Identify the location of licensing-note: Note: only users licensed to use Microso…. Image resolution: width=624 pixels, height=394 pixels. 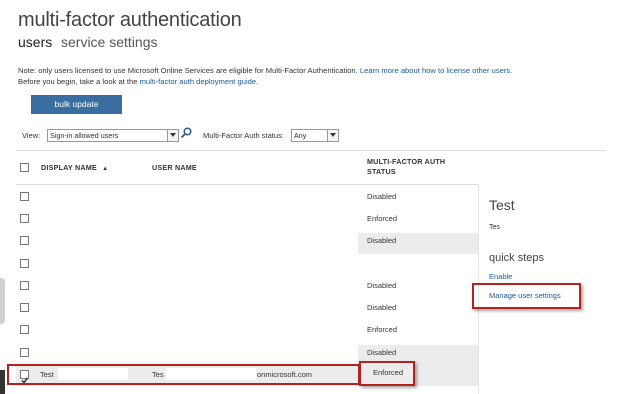
(298, 76).